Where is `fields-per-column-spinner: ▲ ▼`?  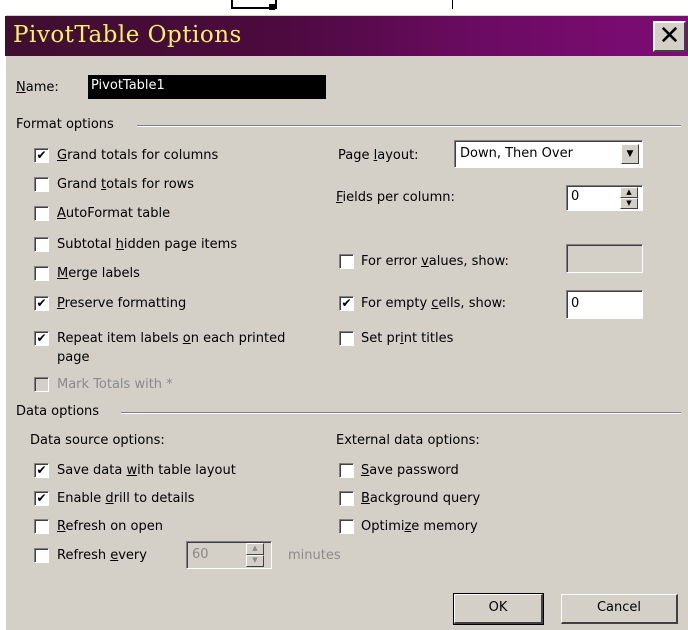 fields-per-column-spinner: ▲ ▼ is located at coordinates (629, 198).